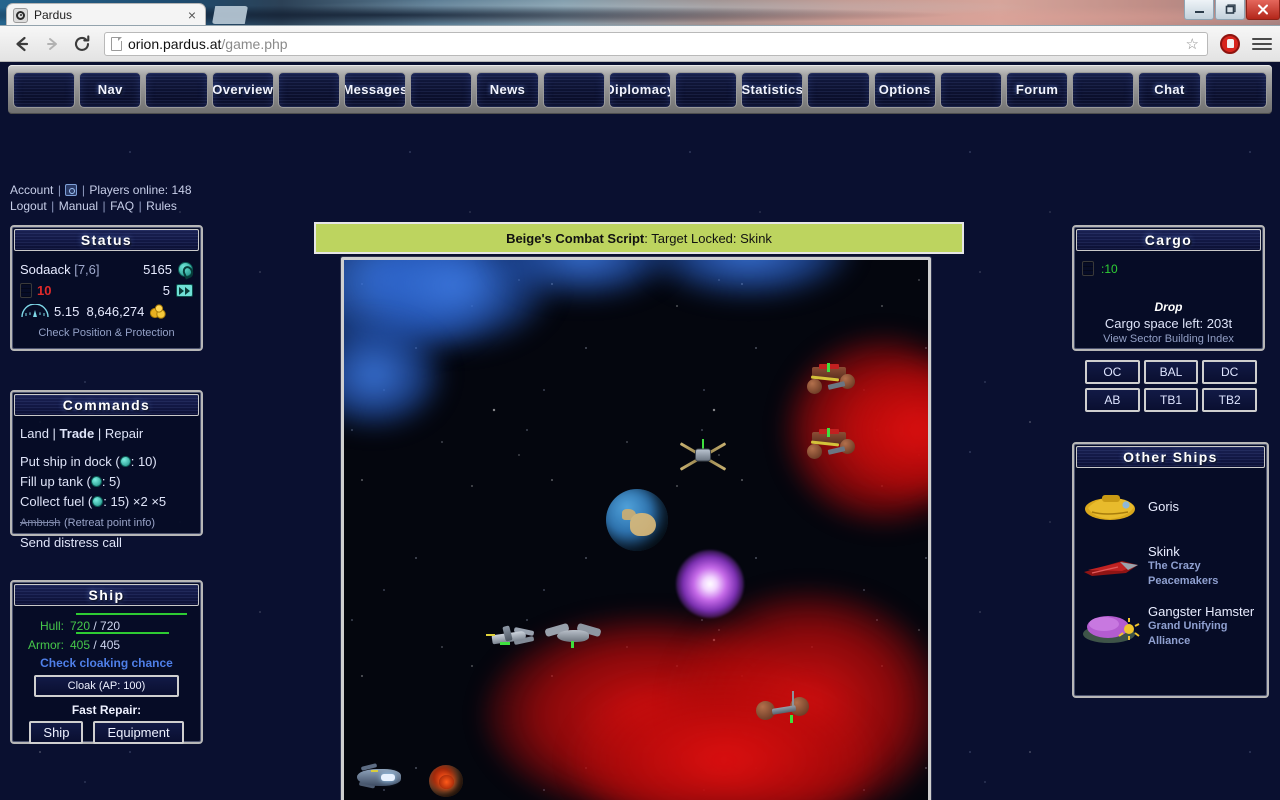 The height and width of the screenshot is (800, 1280). What do you see at coordinates (22, 44) in the screenshot?
I see `back-arrow-icon` at bounding box center [22, 44].